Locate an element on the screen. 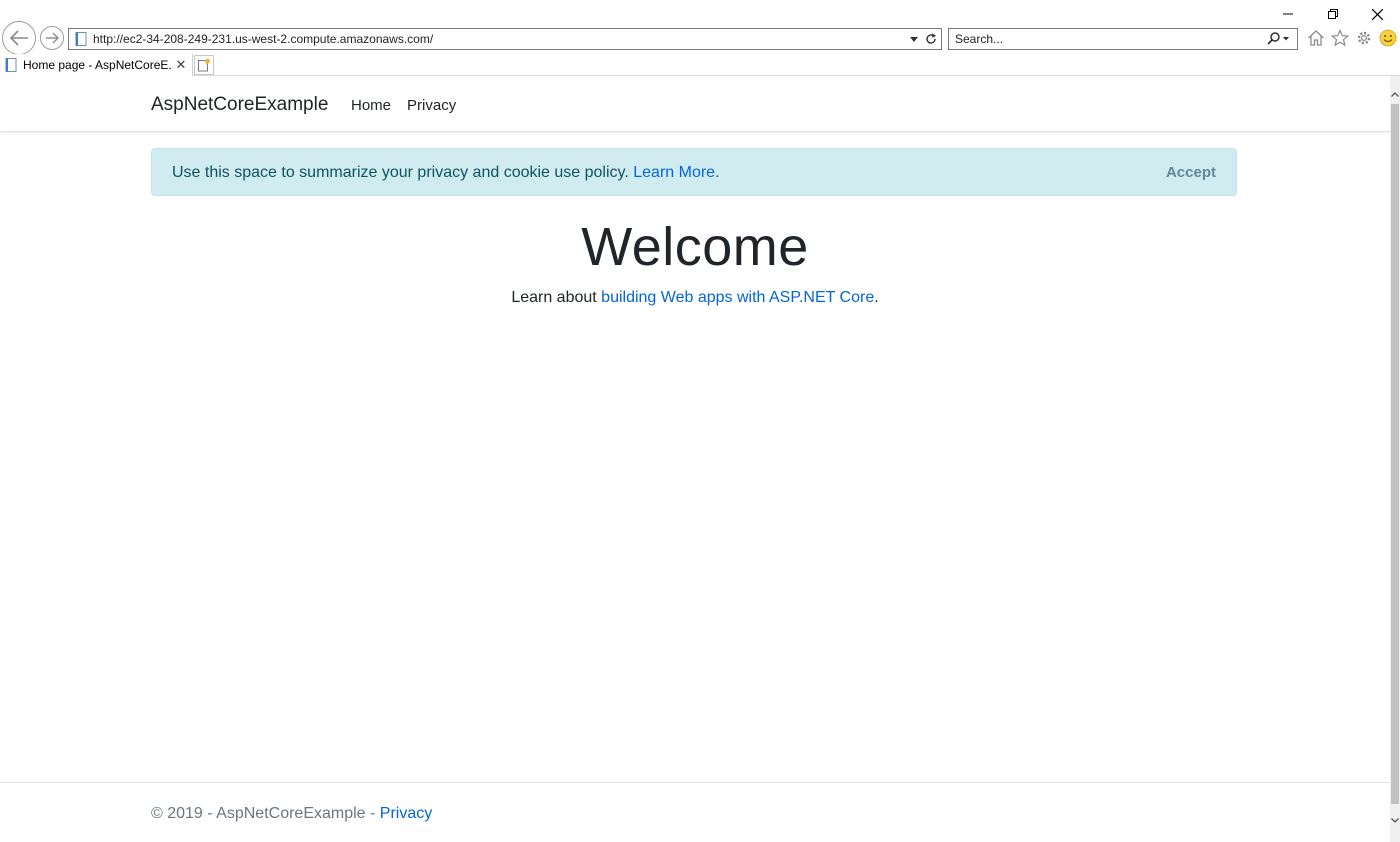 This screenshot has width=1400, height=842. restore-button is located at coordinates (1332, 14).